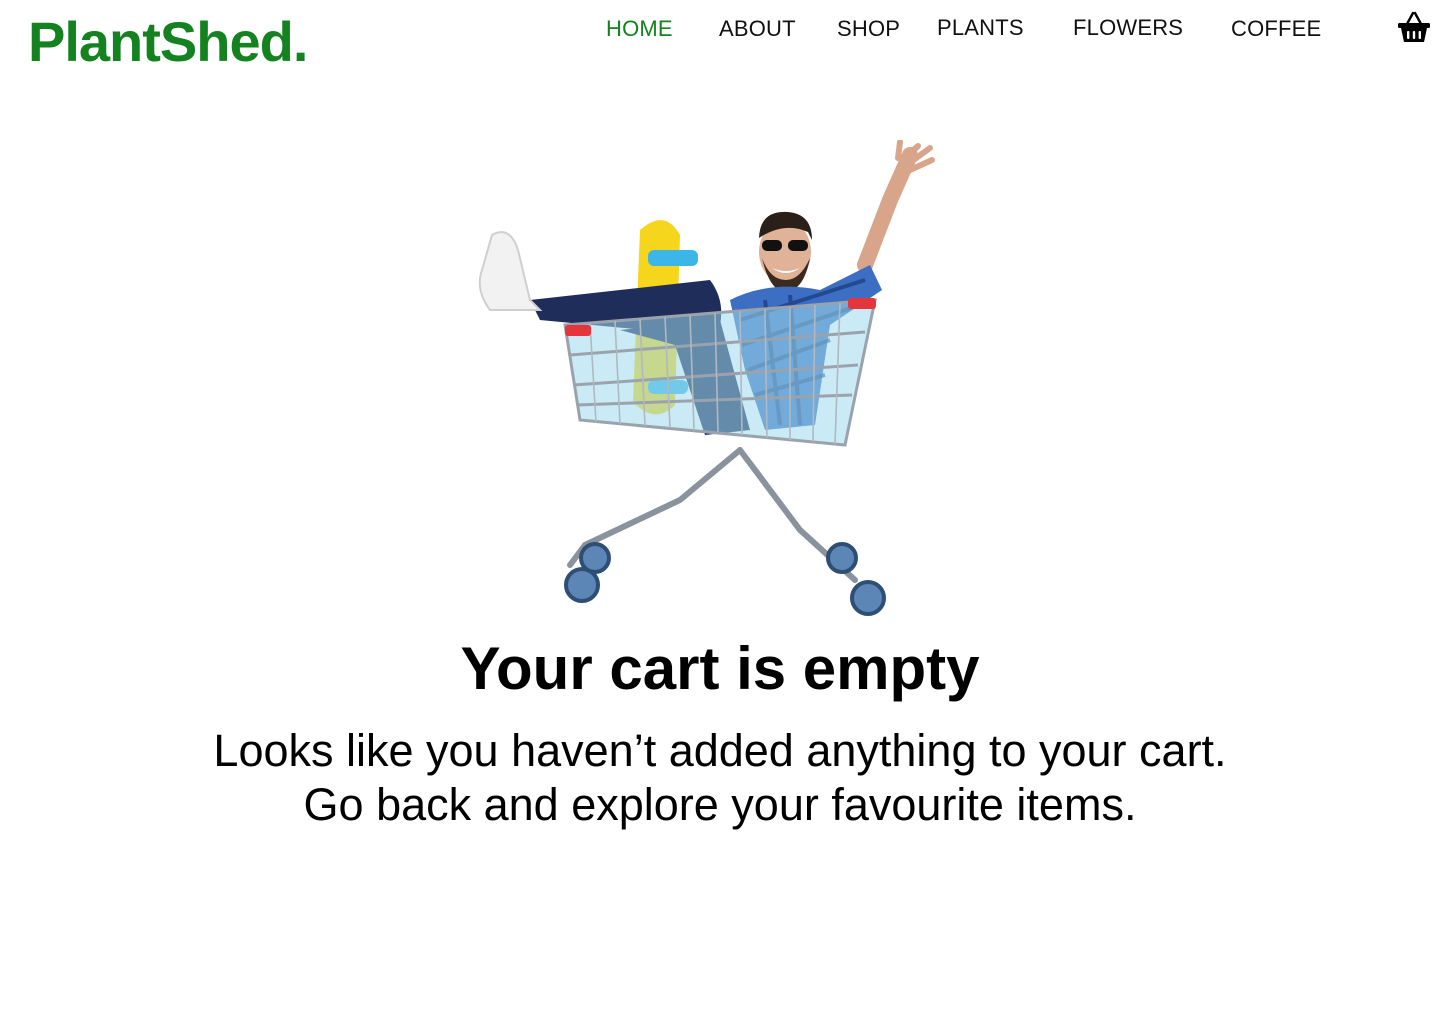 The image size is (1440, 1024). What do you see at coordinates (706, 378) in the screenshot?
I see `man-in-shopping-cart-image` at bounding box center [706, 378].